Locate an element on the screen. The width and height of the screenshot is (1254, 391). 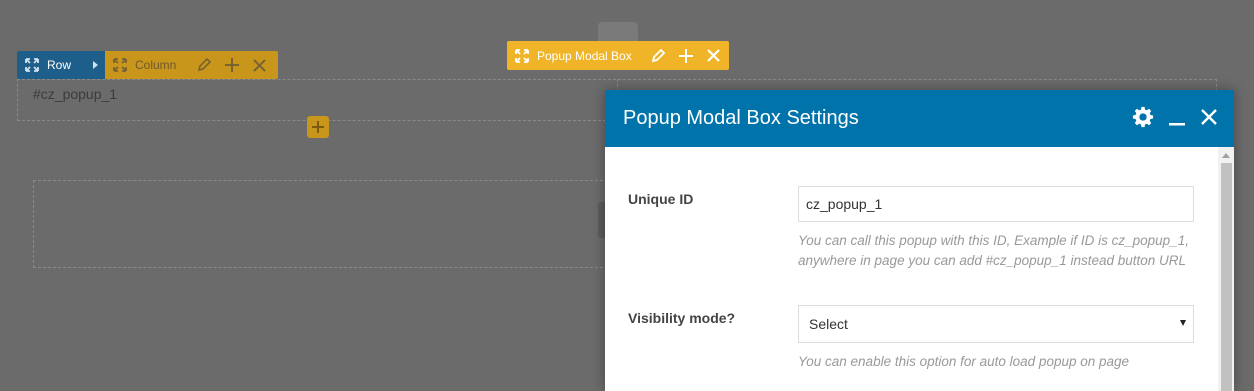
popup-toolbar-label: Popup Modal Box is located at coordinates (584, 55).